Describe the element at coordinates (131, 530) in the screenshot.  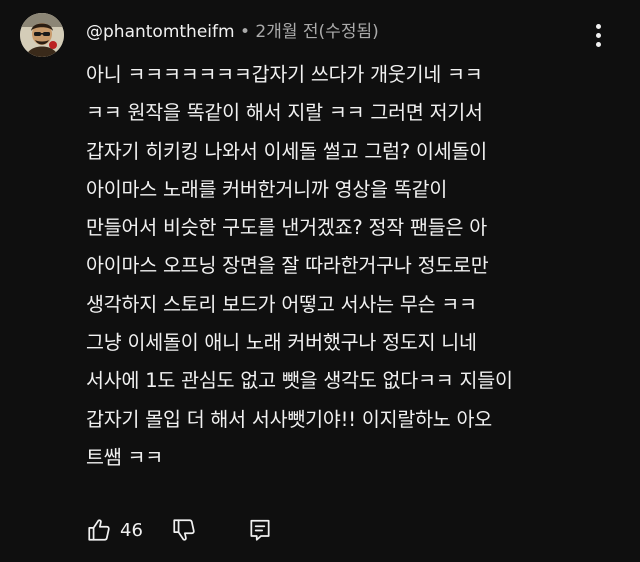
I see `like-count: 46` at that location.